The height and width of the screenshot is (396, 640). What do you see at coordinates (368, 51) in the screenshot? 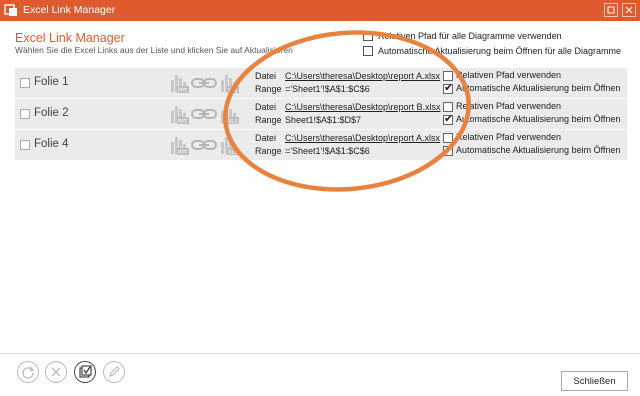
I see `auto-update-all-checkbox` at bounding box center [368, 51].